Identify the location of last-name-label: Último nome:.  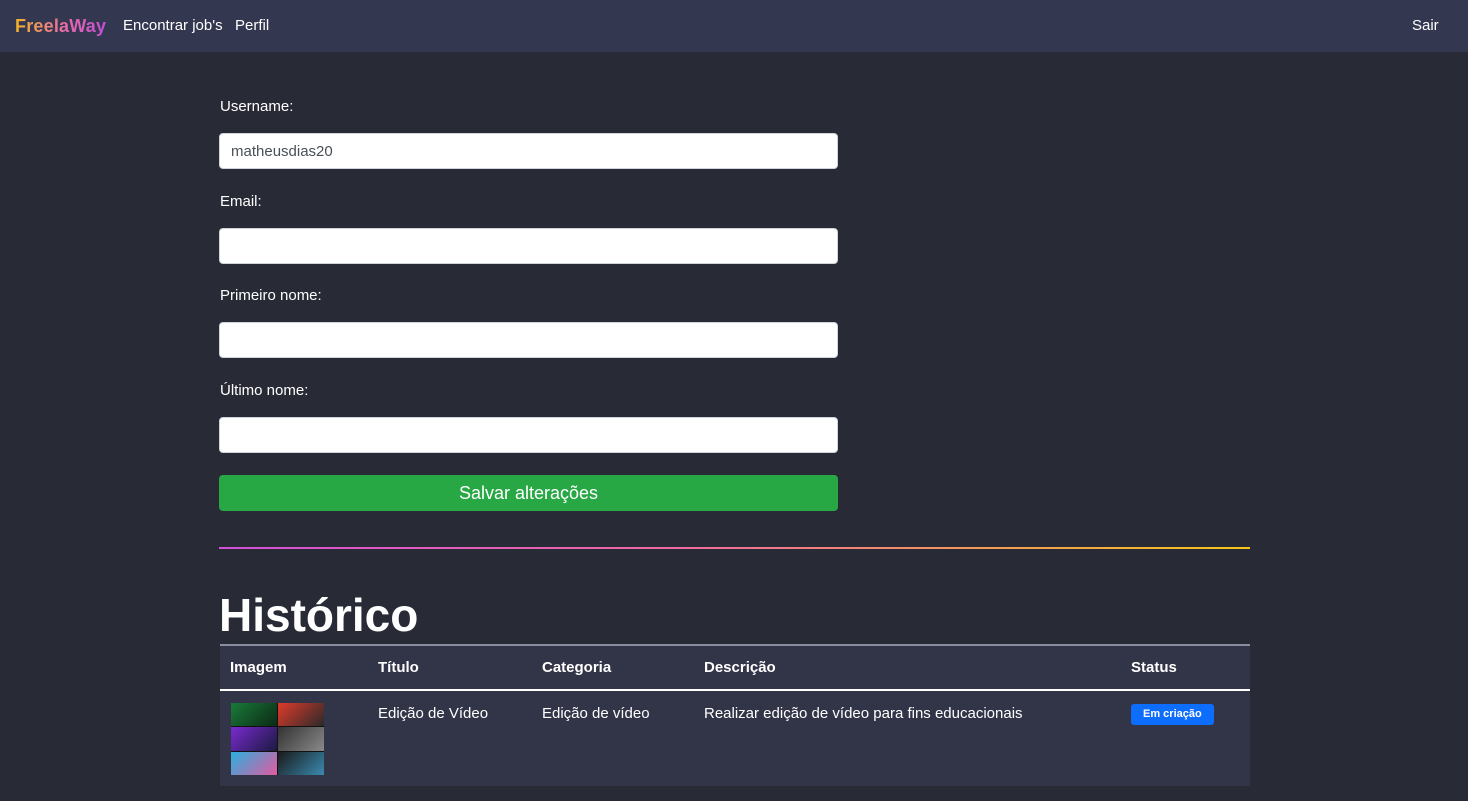
(264, 390).